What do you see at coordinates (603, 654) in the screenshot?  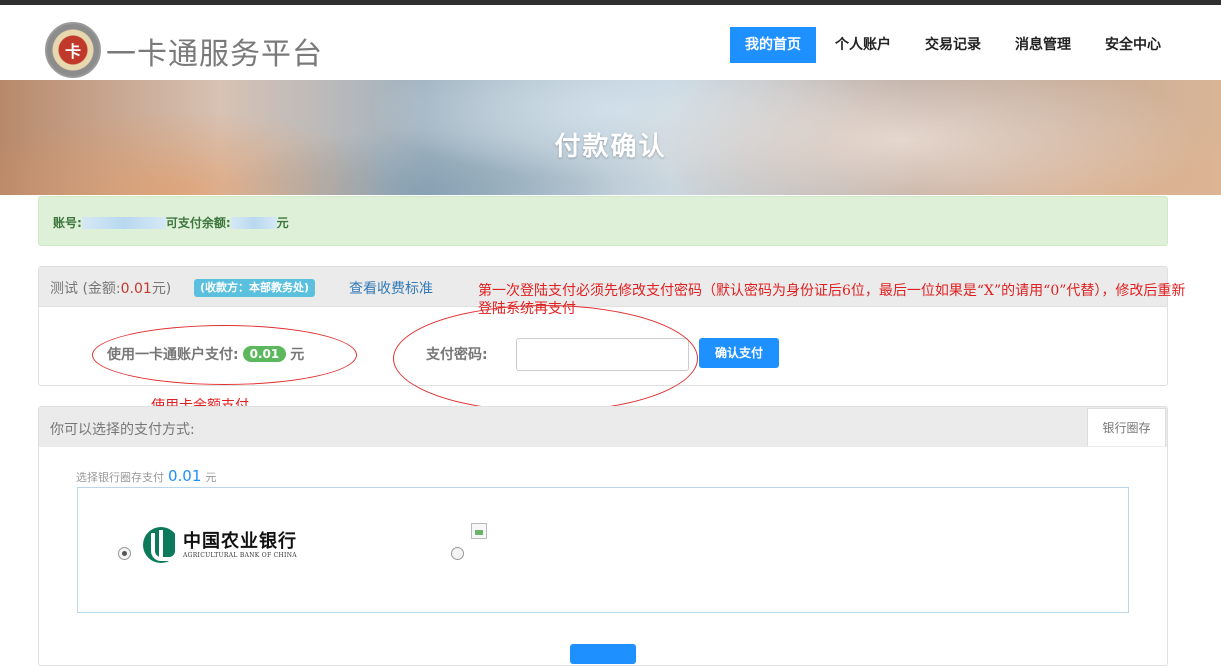 I see `bottom-submit-button` at bounding box center [603, 654].